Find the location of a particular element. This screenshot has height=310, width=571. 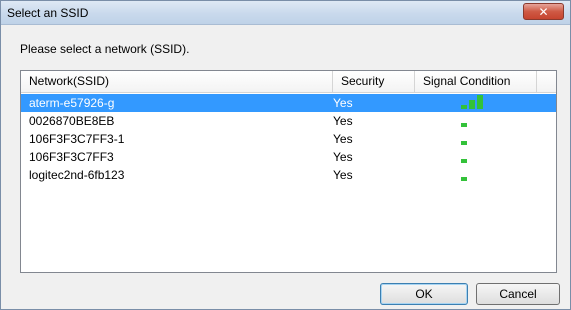

ssid-name: logitec2nd-6fb123 is located at coordinates (77, 175).